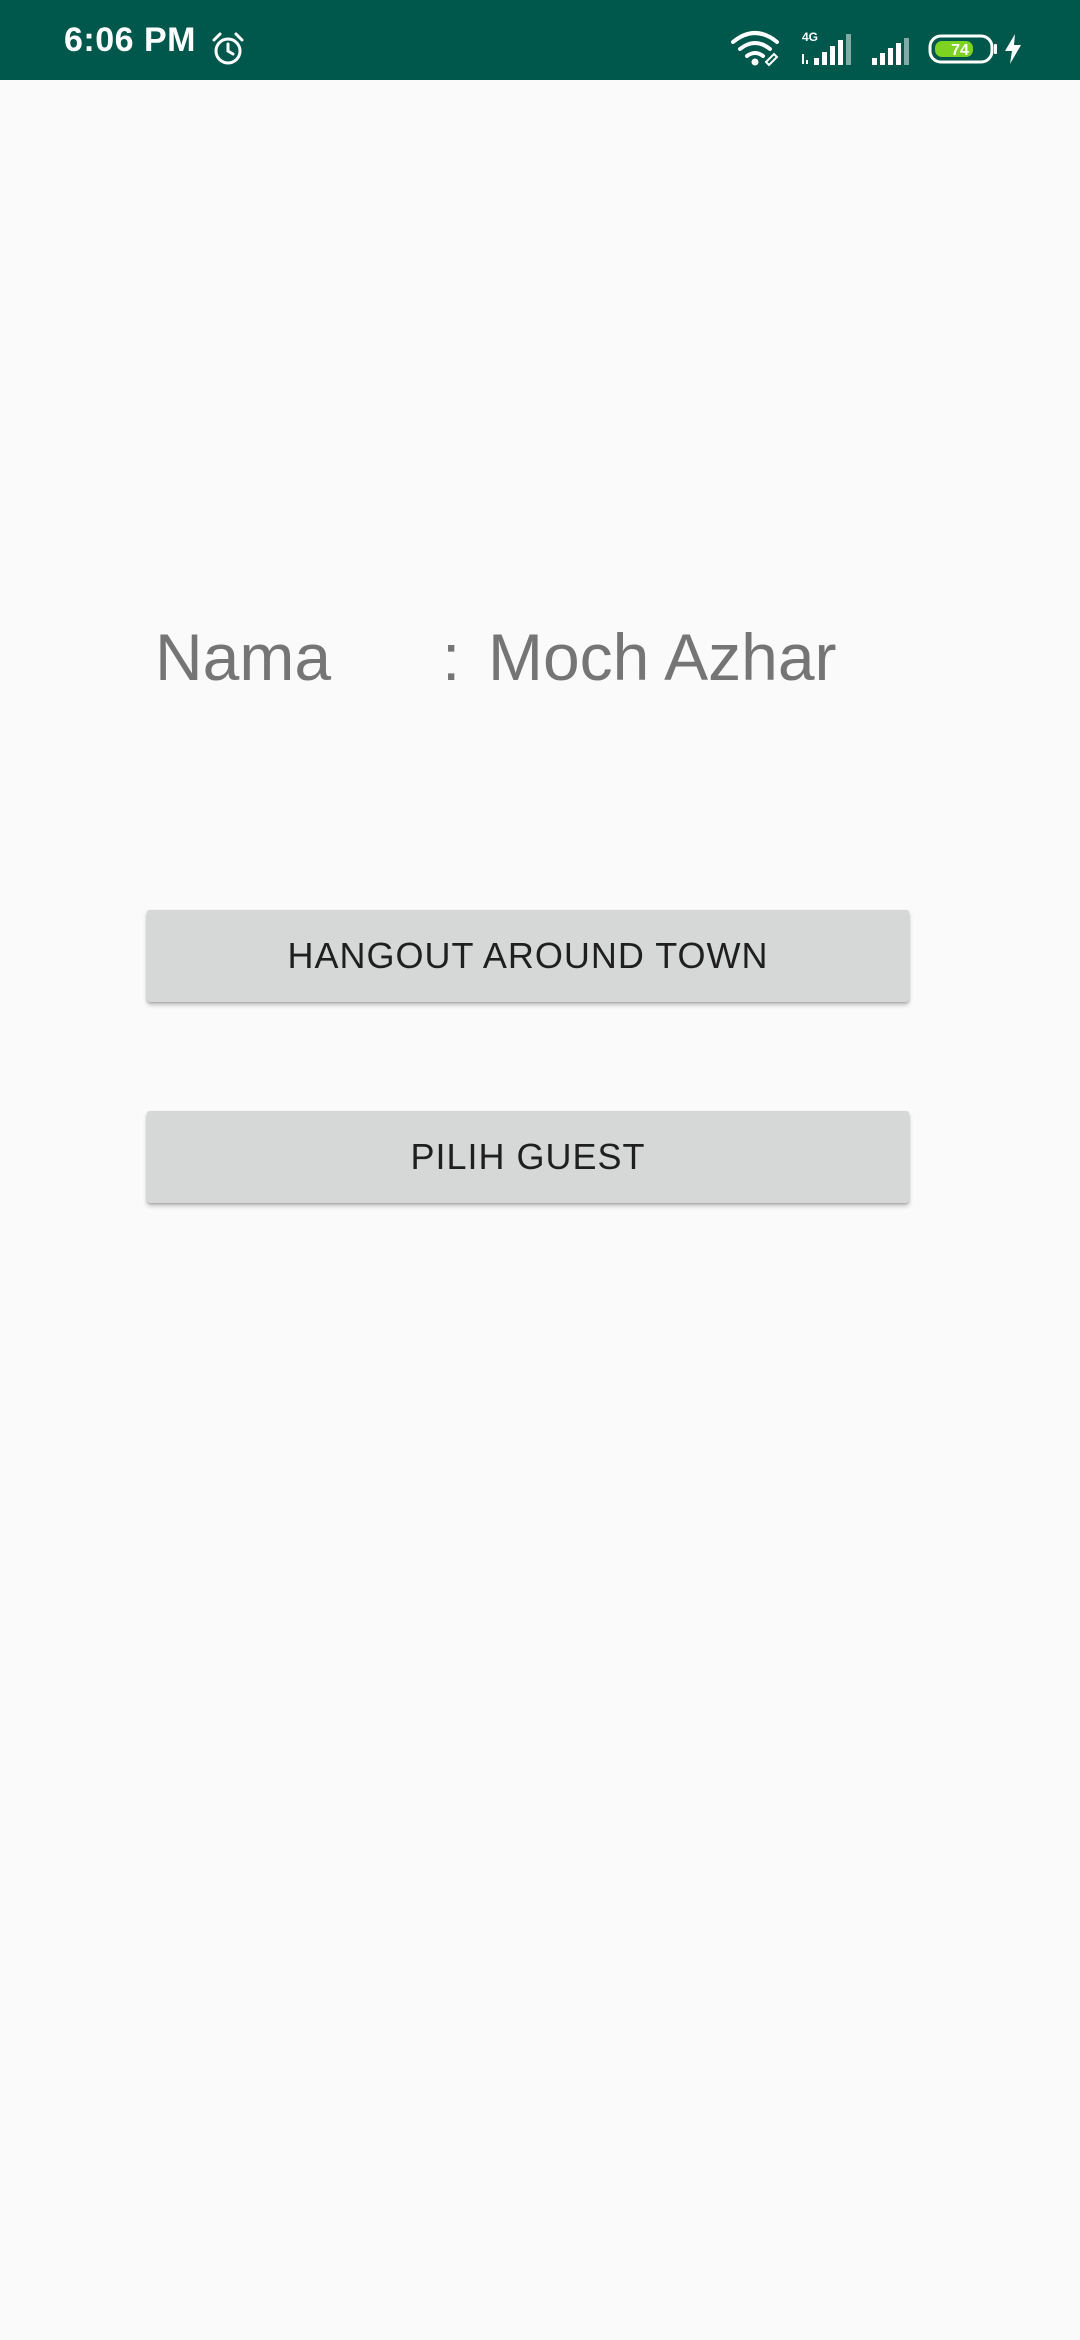 The width and height of the screenshot is (1080, 2340). I want to click on name-value: Moch Azhar, so click(662, 657).